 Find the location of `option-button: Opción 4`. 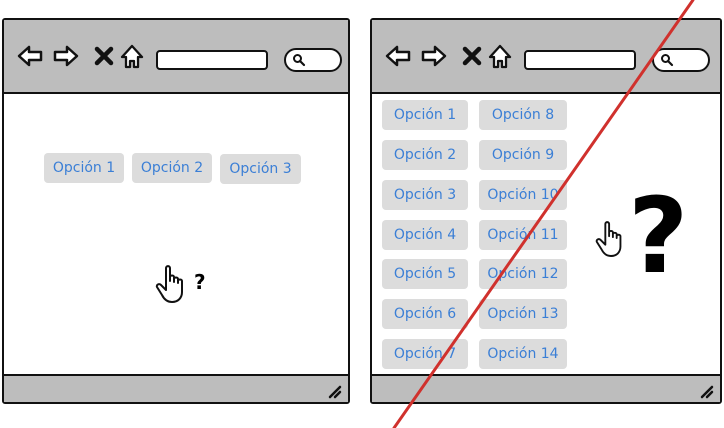

option-button: Opción 4 is located at coordinates (425, 235).